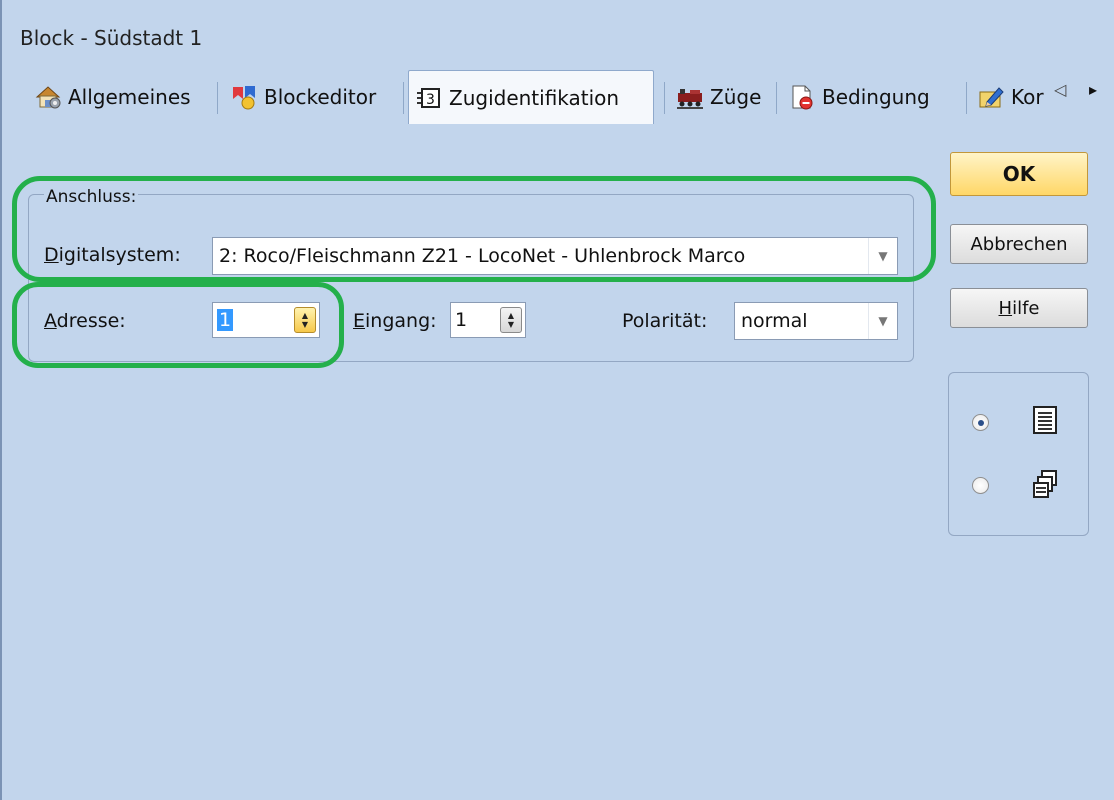 The width and height of the screenshot is (1114, 800). What do you see at coordinates (253, 320) in the screenshot?
I see `adresse-value: 1` at bounding box center [253, 320].